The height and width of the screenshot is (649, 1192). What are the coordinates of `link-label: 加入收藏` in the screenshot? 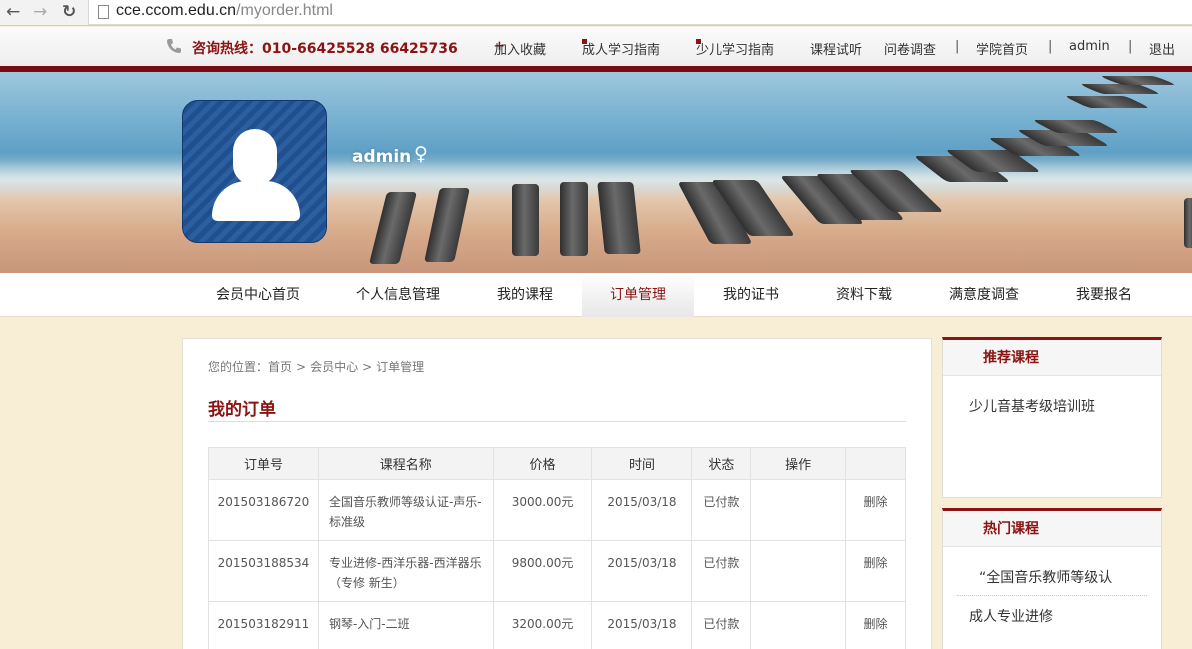 It's located at (520, 50).